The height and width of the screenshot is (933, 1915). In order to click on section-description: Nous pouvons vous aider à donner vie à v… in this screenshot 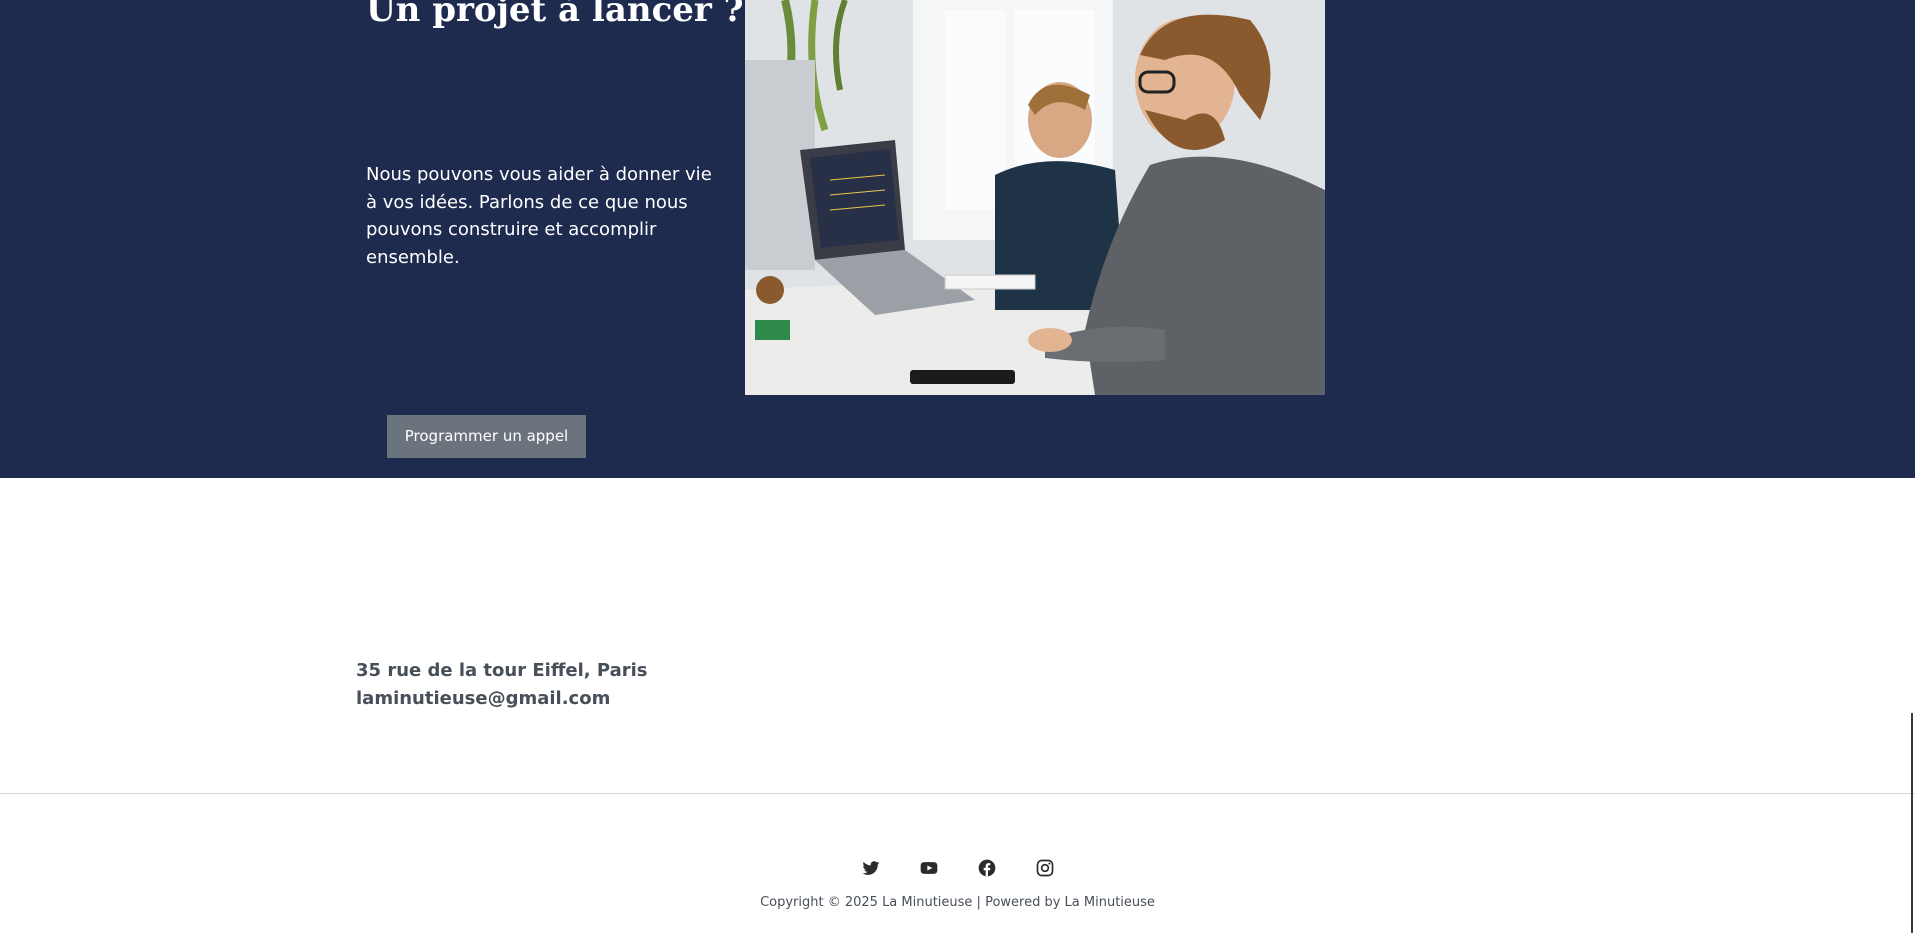, I will do `click(539, 216)`.